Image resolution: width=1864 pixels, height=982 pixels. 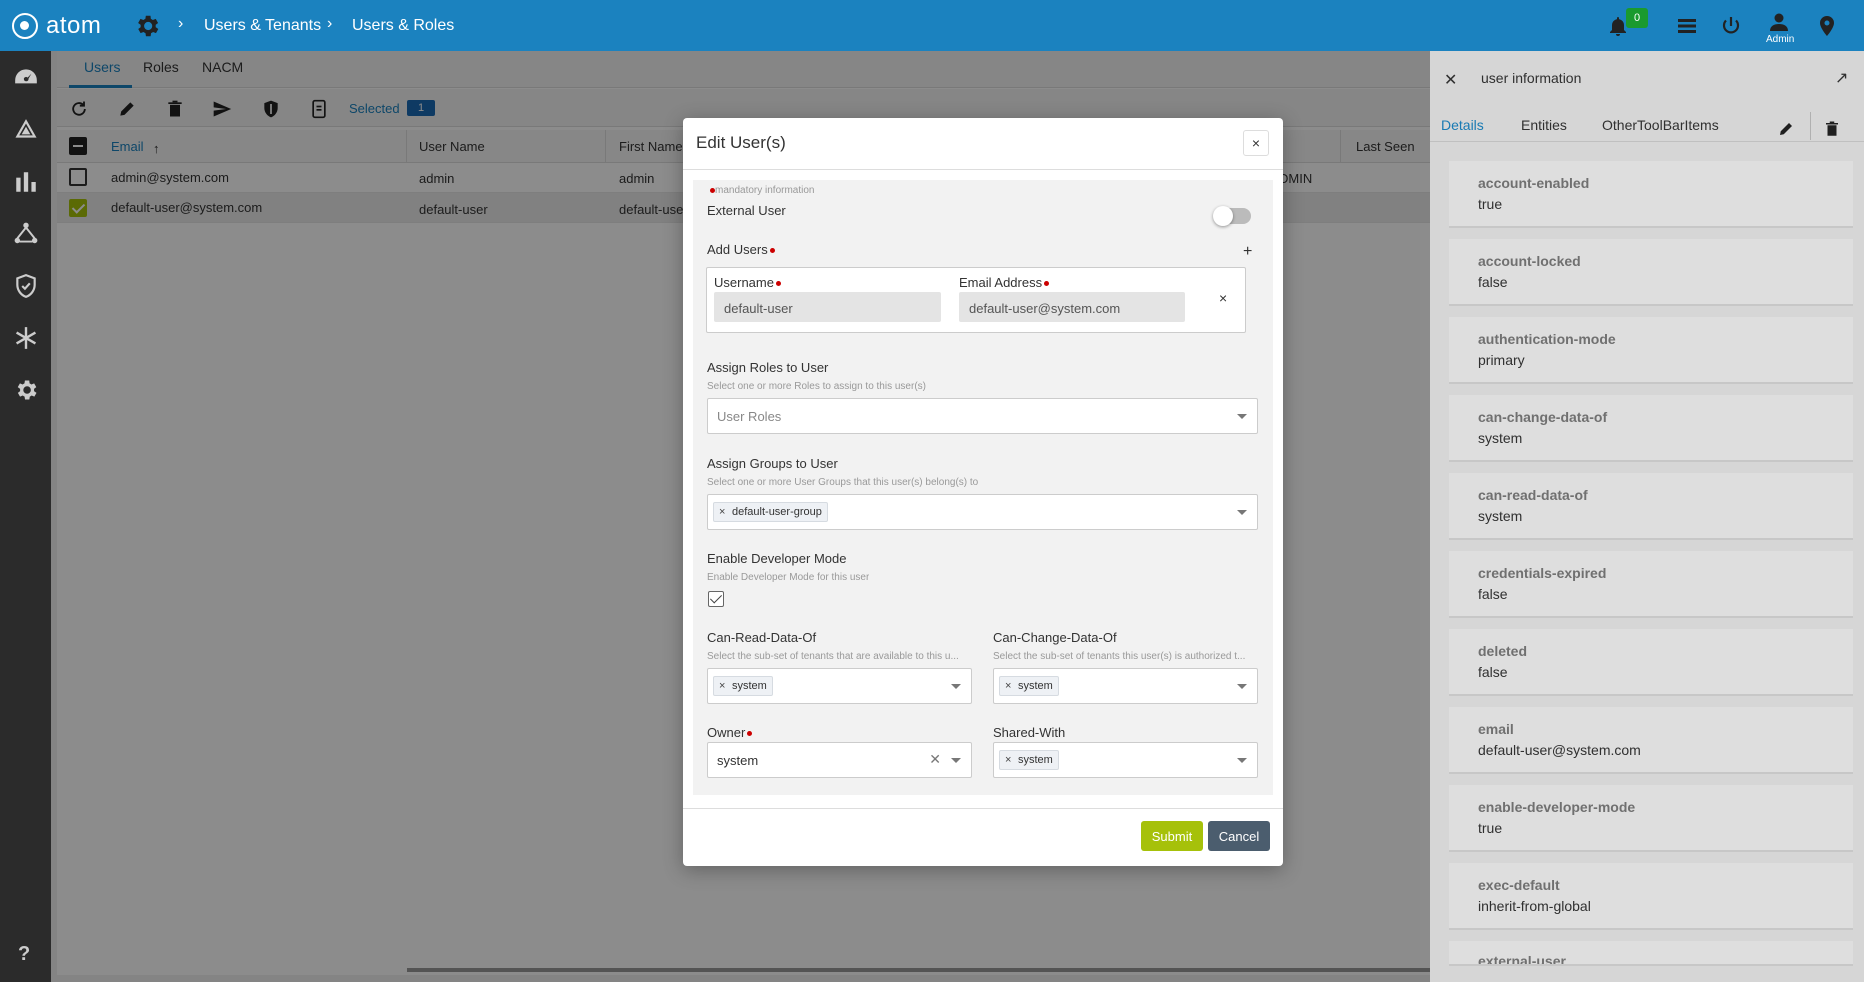 What do you see at coordinates (1651, 506) in the screenshot?
I see `detail-card: can-read-data-of system` at bounding box center [1651, 506].